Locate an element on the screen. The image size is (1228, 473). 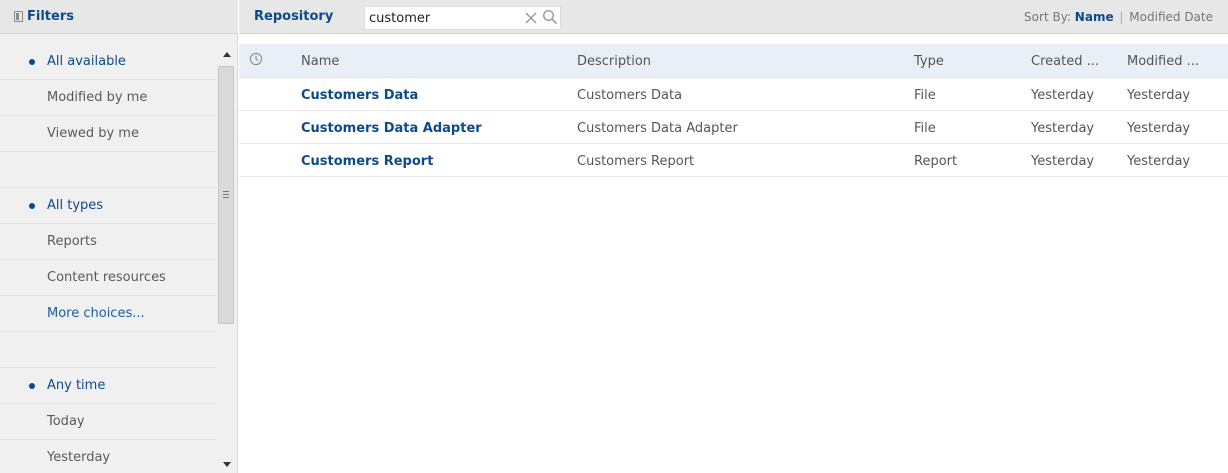
cell-description: Customers Data Adapter is located at coordinates (657, 128).